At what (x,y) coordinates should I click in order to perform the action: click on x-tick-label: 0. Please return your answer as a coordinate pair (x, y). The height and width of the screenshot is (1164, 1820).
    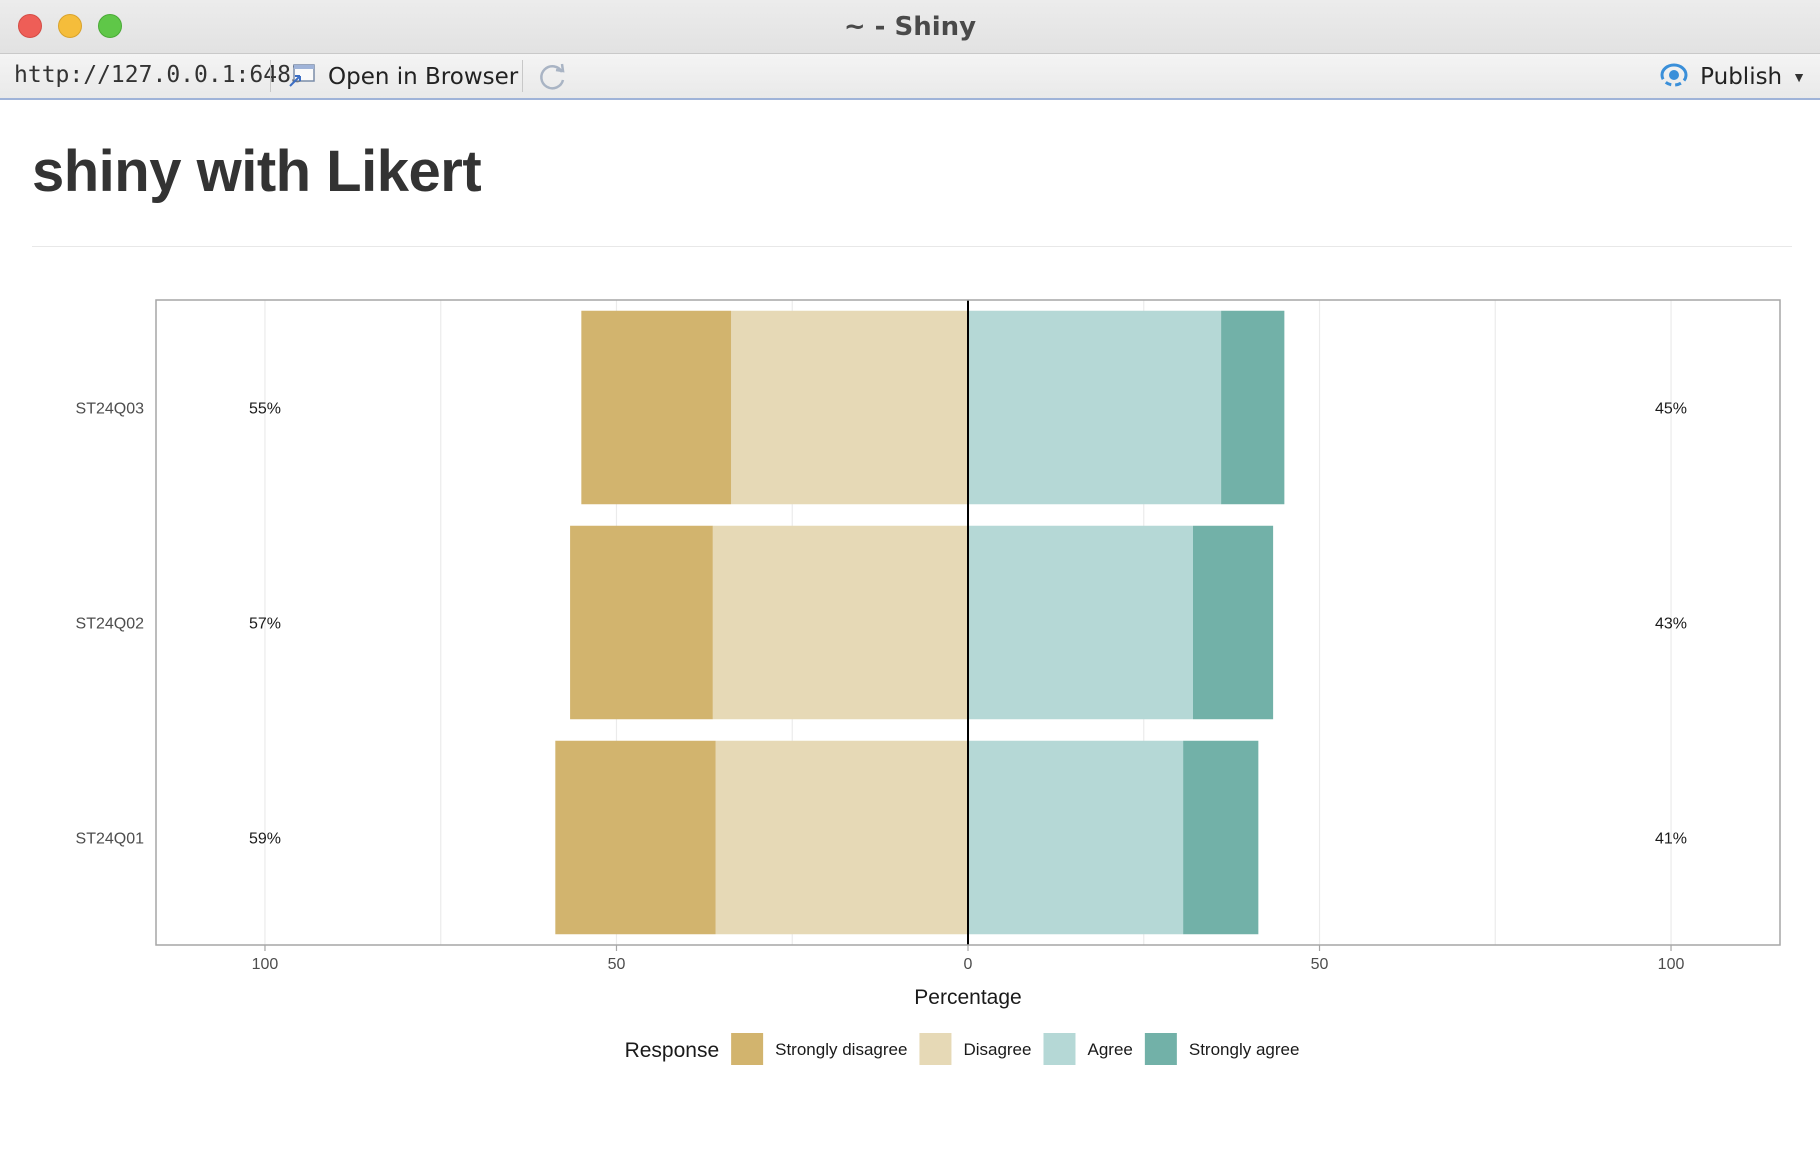
    Looking at the image, I should click on (968, 964).